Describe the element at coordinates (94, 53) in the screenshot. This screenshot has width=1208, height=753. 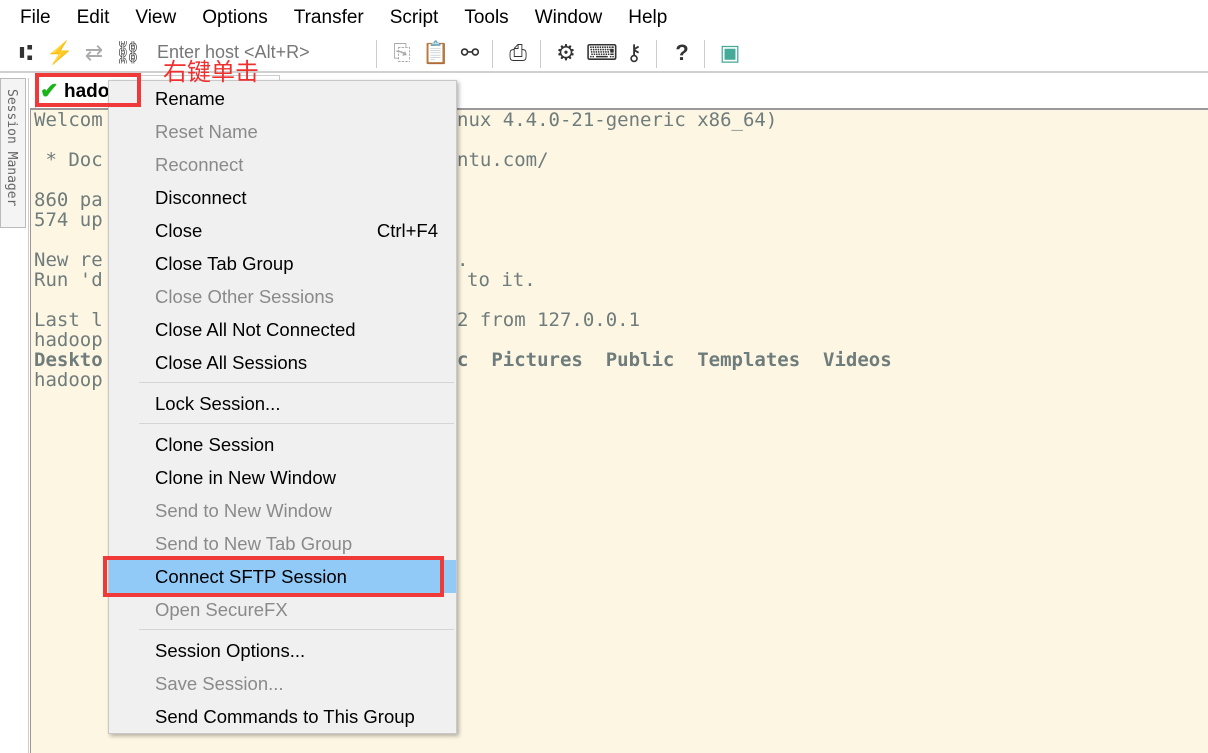
I see `reconnect-icon: ⇄` at that location.